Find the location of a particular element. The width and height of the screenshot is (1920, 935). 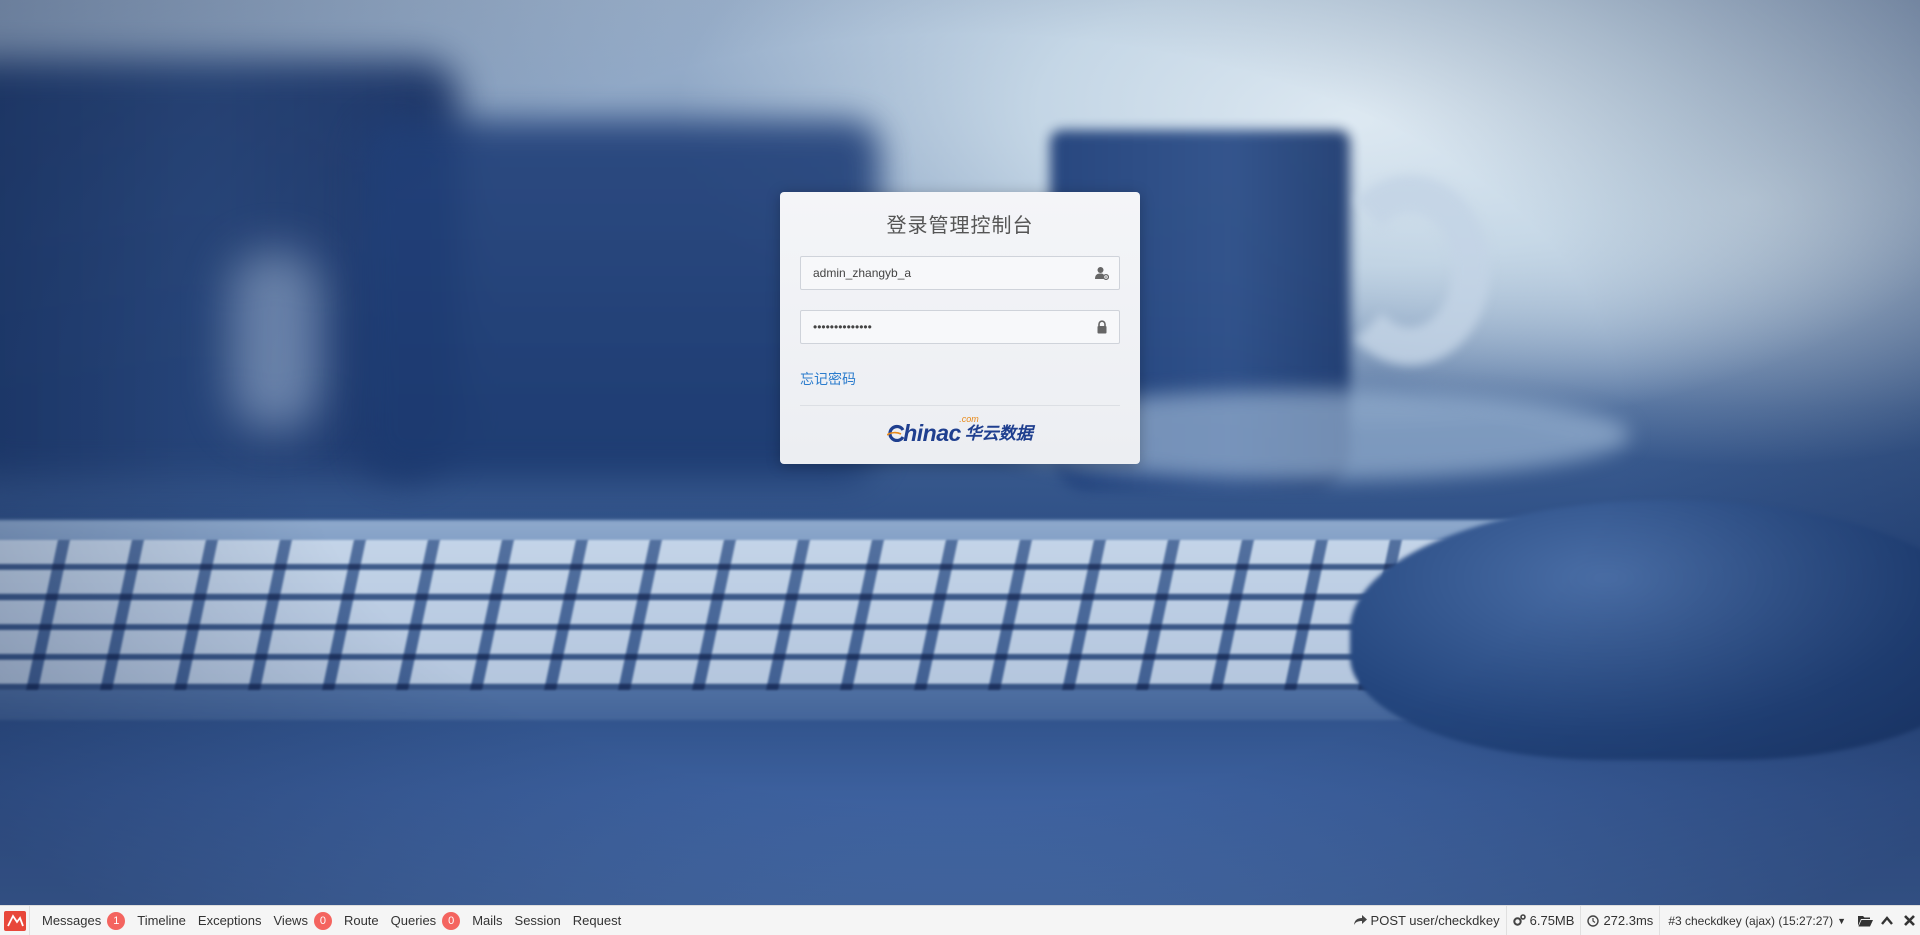

debugbar-tab-session: Session is located at coordinates (538, 920).